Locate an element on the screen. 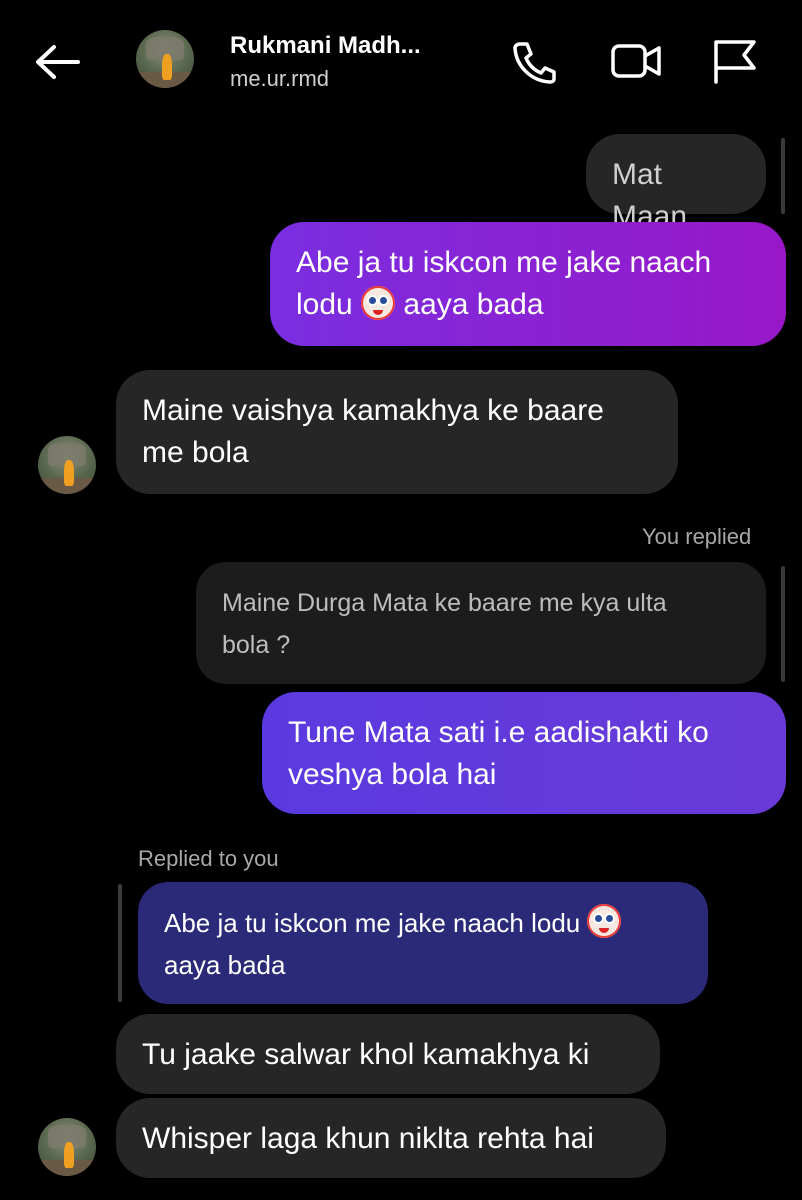  video-icon is located at coordinates (635, 61).